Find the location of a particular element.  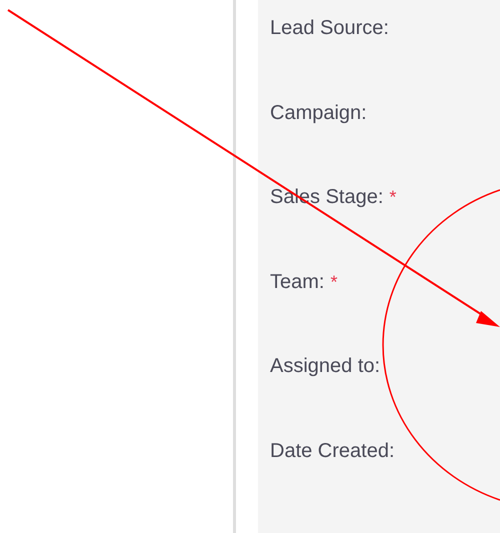

field-label: Date Created: is located at coordinates (332, 450).